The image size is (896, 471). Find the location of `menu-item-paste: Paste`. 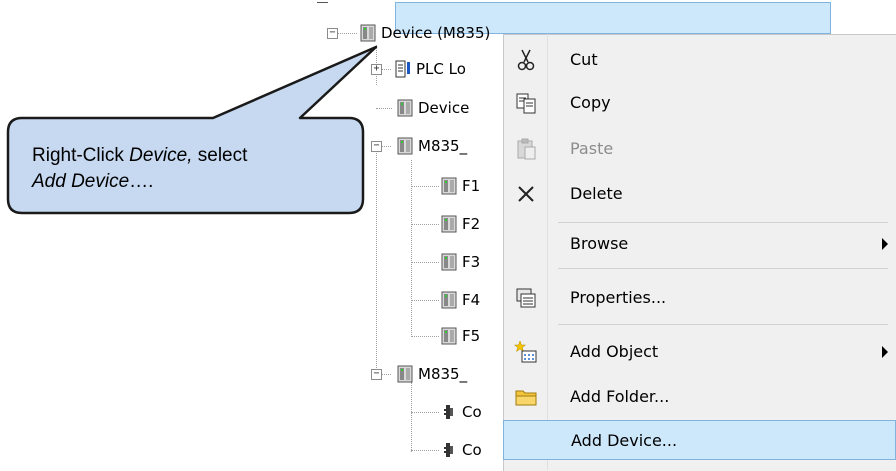

menu-item-paste: Paste is located at coordinates (699, 149).